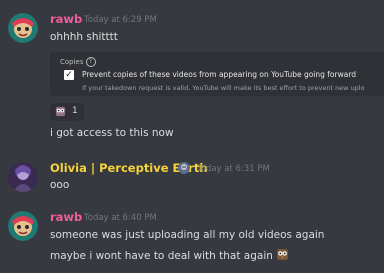 The image size is (384, 273). Describe the element at coordinates (112, 133) in the screenshot. I see `message-text: i got access to this now` at that location.